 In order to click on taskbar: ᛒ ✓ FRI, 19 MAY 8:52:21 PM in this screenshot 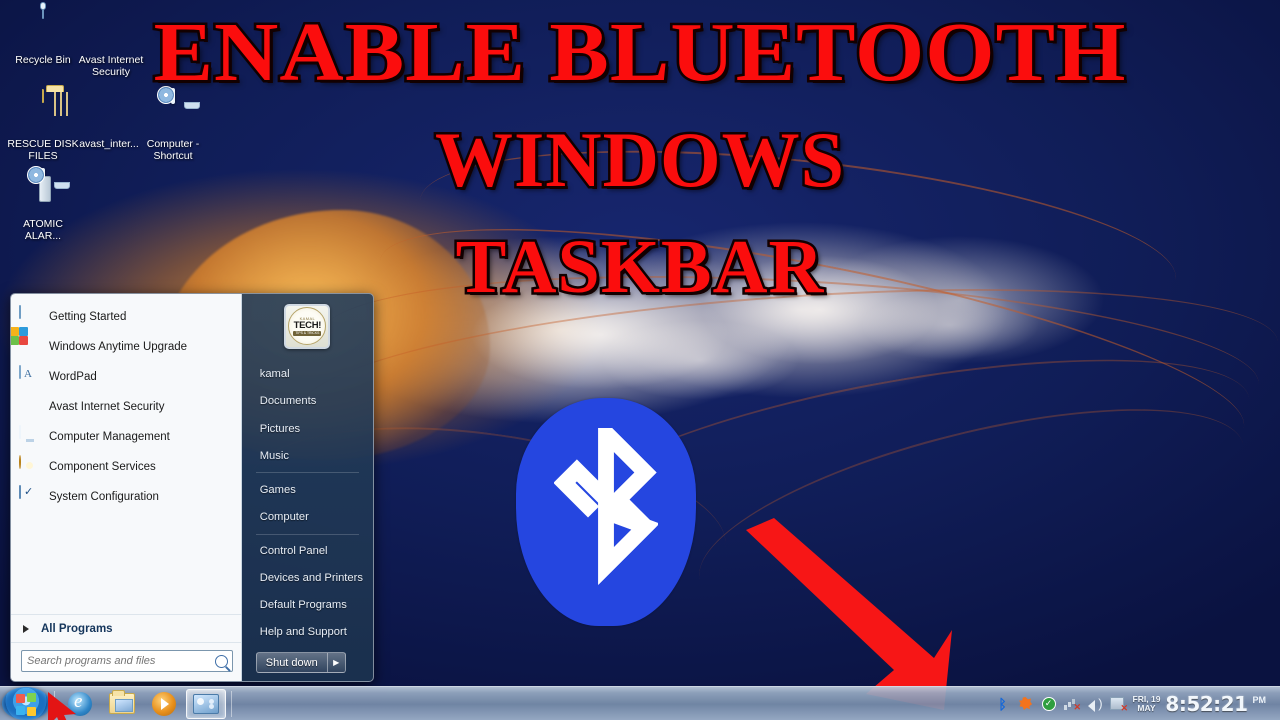, I will do `click(640, 703)`.